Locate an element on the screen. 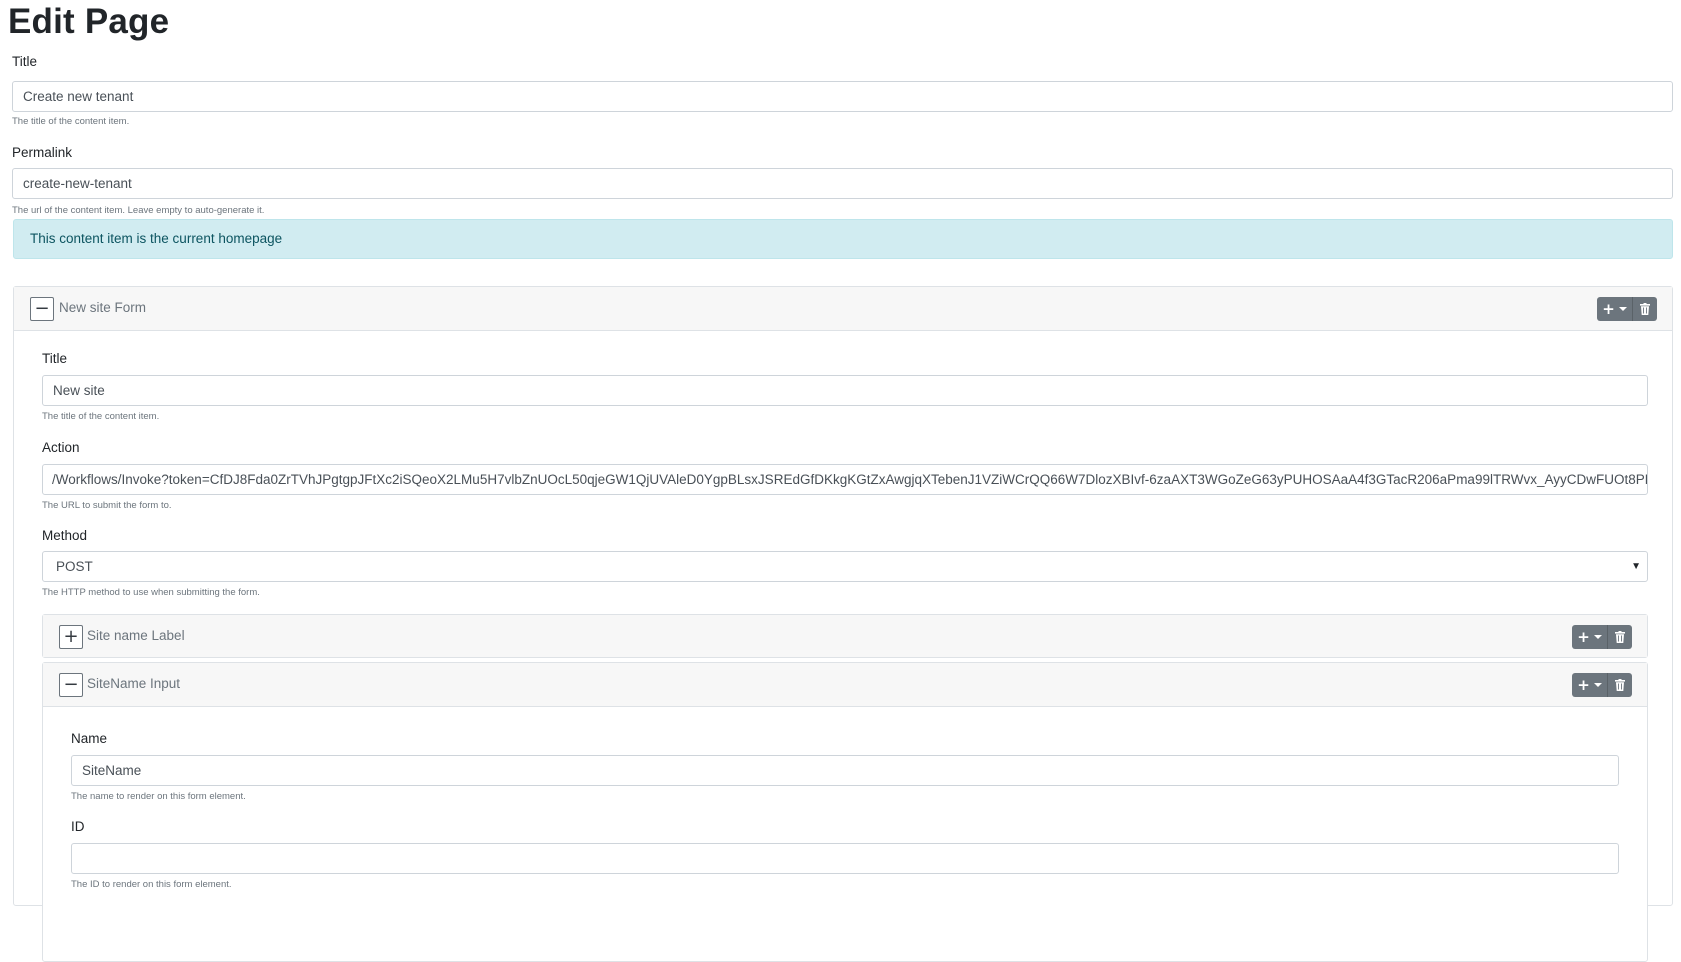 The image size is (1681, 962). form-title-input: New site is located at coordinates (845, 390).